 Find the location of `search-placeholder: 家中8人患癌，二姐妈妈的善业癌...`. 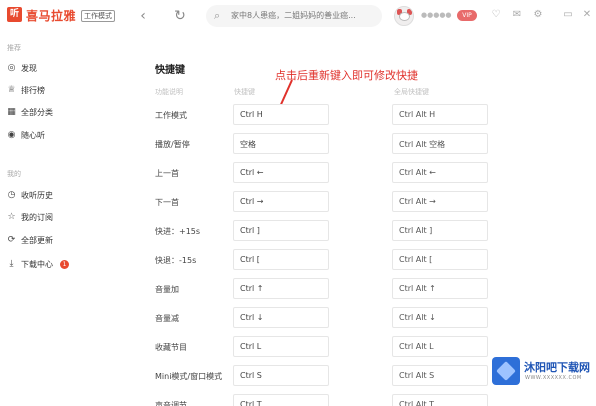

search-placeholder: 家中8人患癌，二姐妈妈的善业癌... is located at coordinates (293, 15).